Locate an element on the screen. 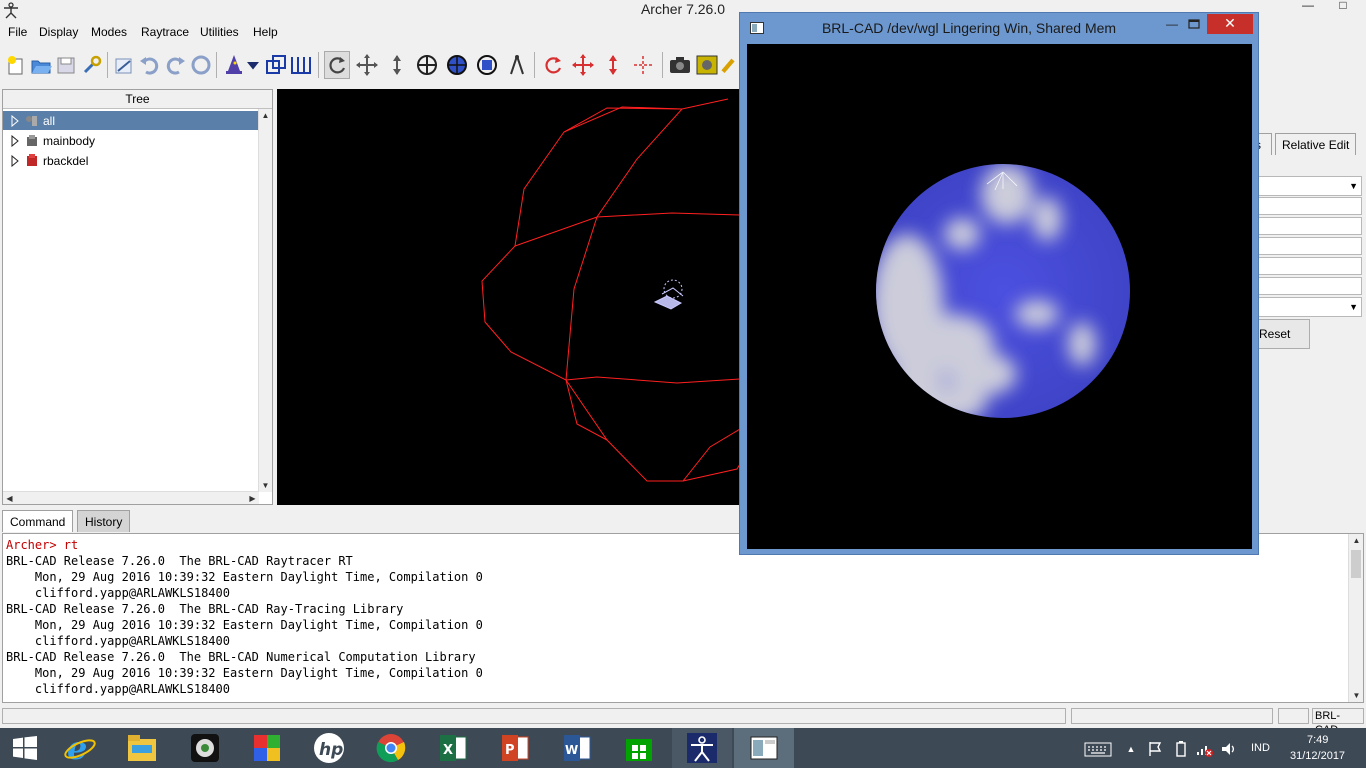 The image size is (1366, 768). taskbar-archer is located at coordinates (702, 748).